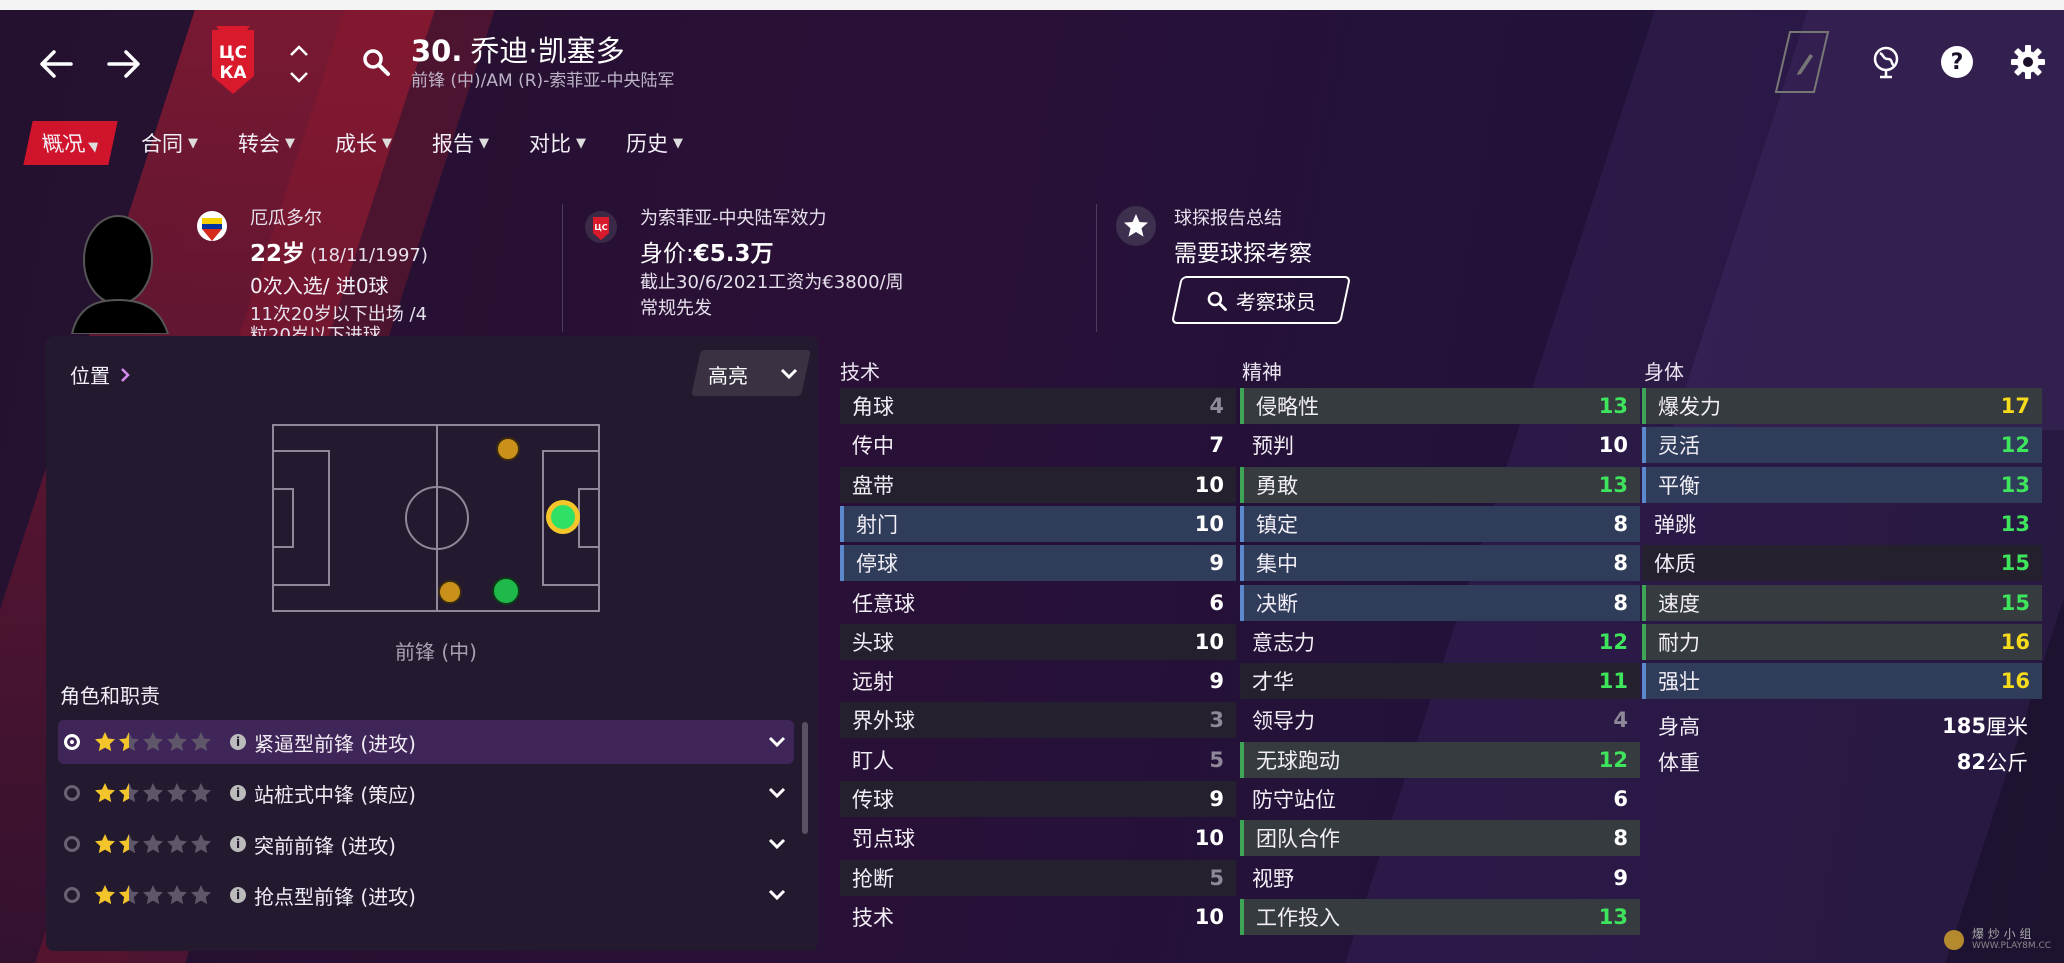 The image size is (2064, 963). I want to click on attribute-row: 弹跳 13, so click(1842, 524).